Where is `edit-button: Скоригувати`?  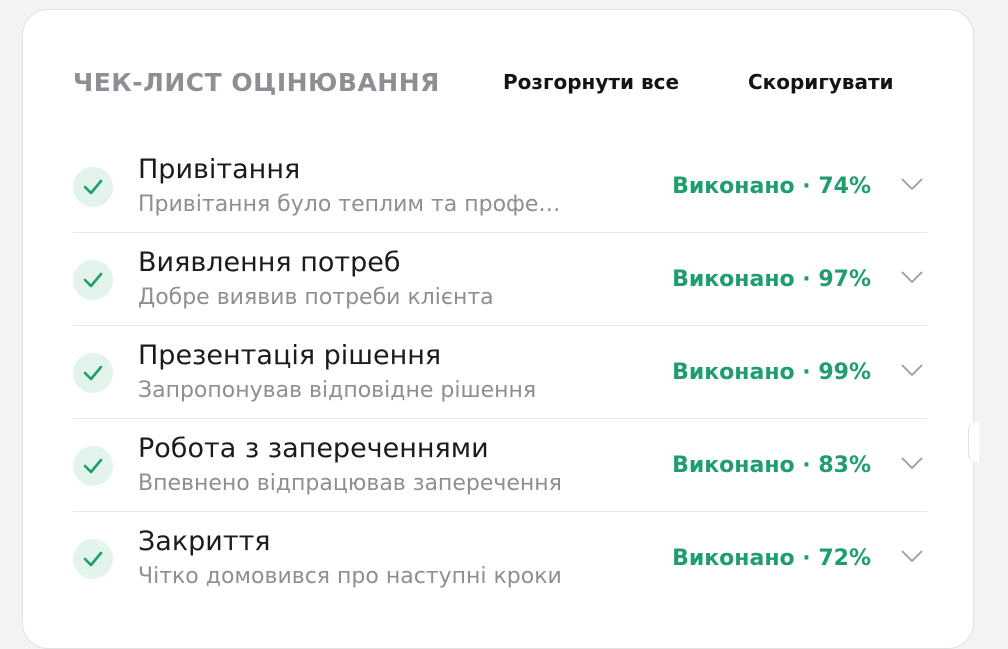 edit-button: Скоригувати is located at coordinates (821, 82).